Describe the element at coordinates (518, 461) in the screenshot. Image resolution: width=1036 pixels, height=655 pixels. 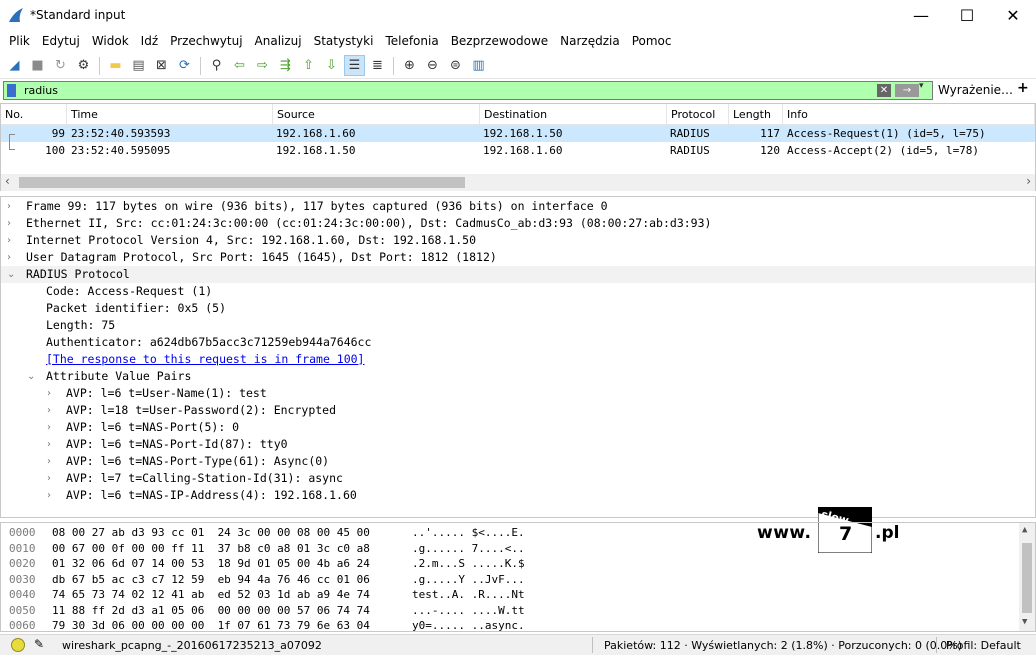
I see `tree-item: › AVP: l=6 t=NAS-Port-Type(61): Async(0)` at that location.